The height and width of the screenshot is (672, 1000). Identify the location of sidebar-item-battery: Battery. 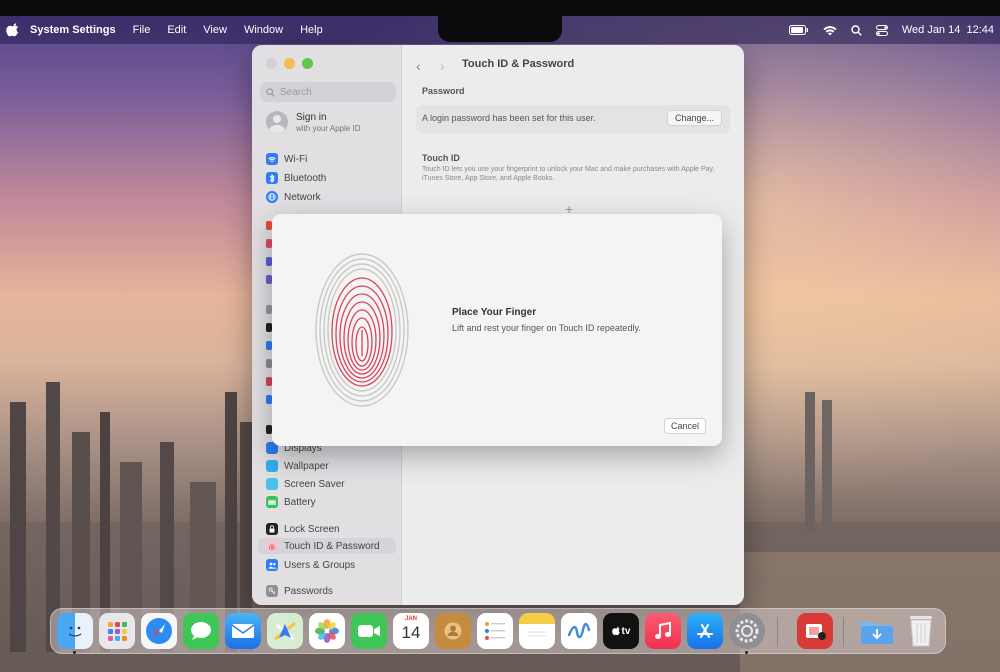
(291, 502).